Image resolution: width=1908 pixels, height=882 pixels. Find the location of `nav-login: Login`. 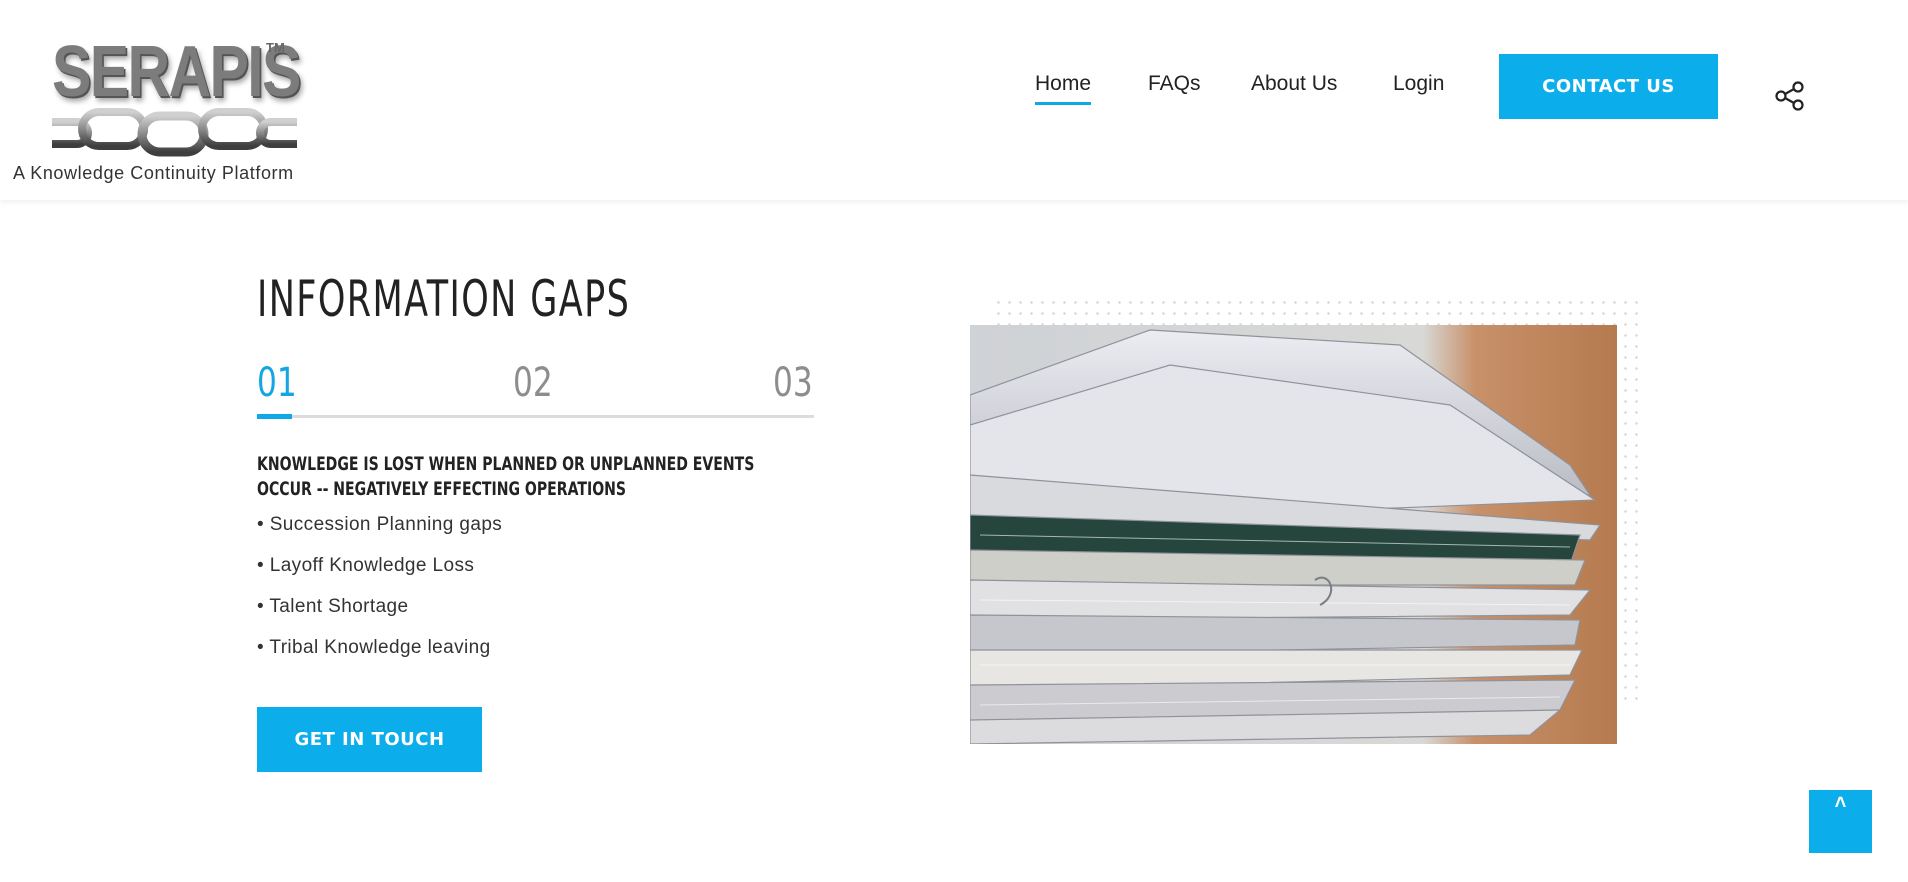

nav-login: Login is located at coordinates (1418, 84).